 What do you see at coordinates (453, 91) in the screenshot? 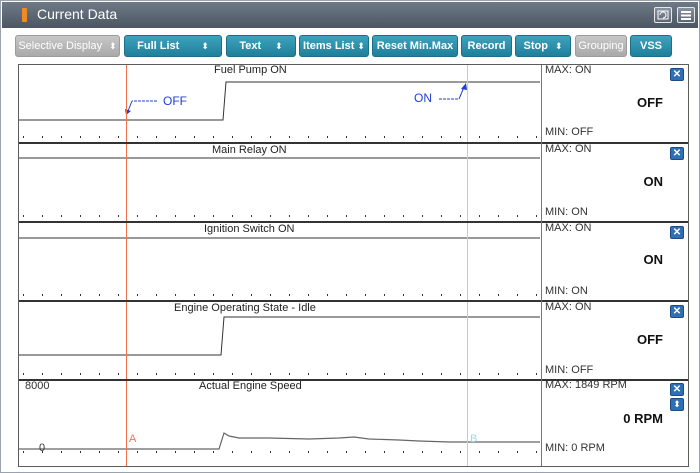
I see `on-arrow-icon` at bounding box center [453, 91].